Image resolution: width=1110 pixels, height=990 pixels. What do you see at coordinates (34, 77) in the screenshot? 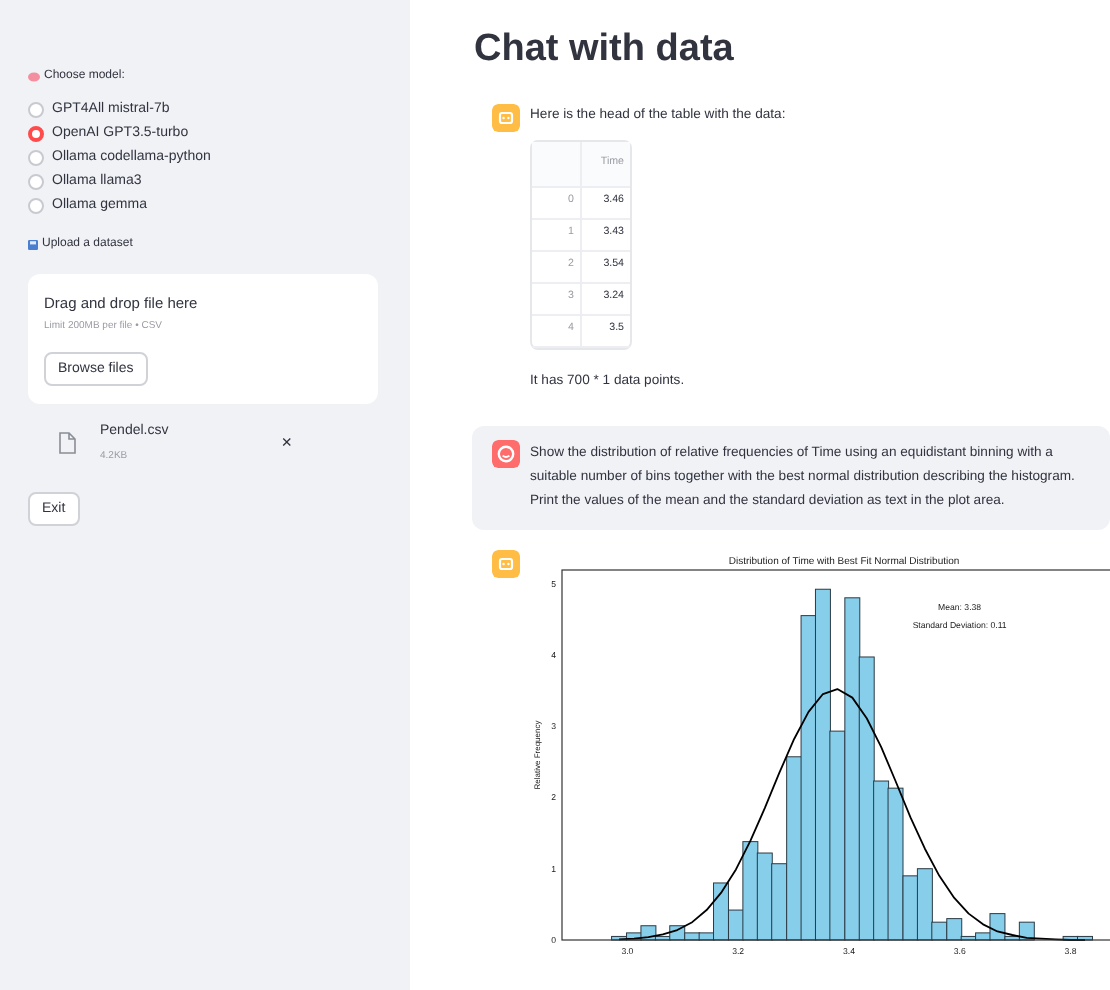
I see `emoji-icon` at bounding box center [34, 77].